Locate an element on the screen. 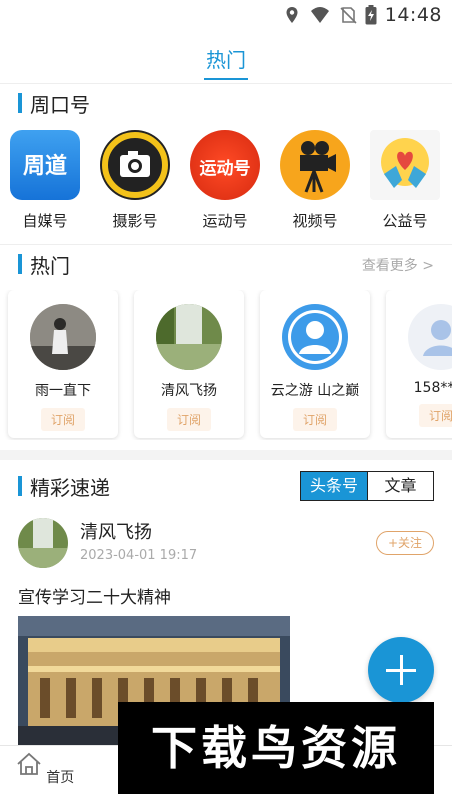 The height and width of the screenshot is (805, 452). charity-hands-icon is located at coordinates (405, 165).